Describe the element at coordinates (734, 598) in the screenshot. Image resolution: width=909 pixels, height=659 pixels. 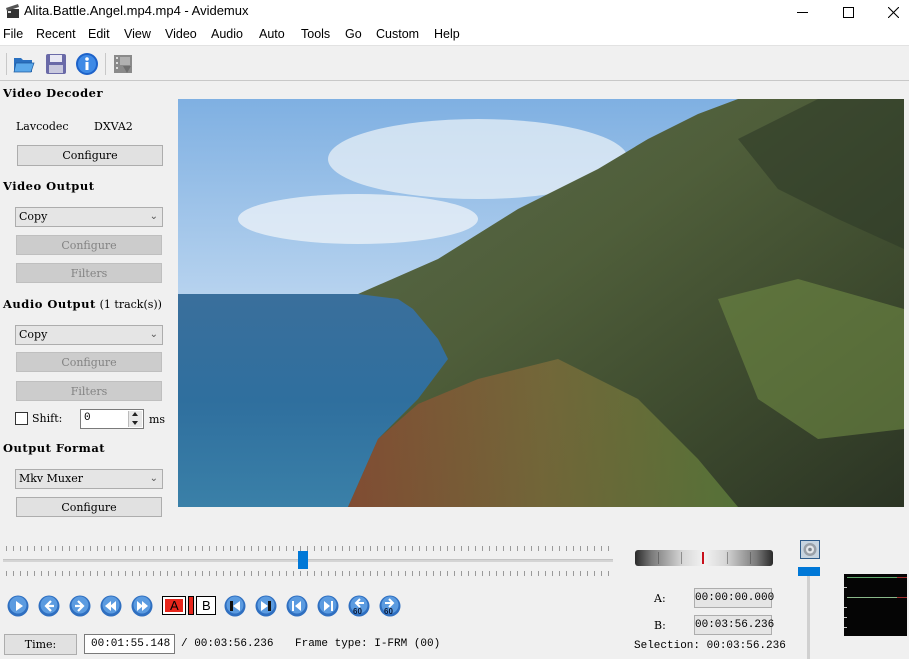
I see `marker-a-time: 00:00:00.000` at that location.